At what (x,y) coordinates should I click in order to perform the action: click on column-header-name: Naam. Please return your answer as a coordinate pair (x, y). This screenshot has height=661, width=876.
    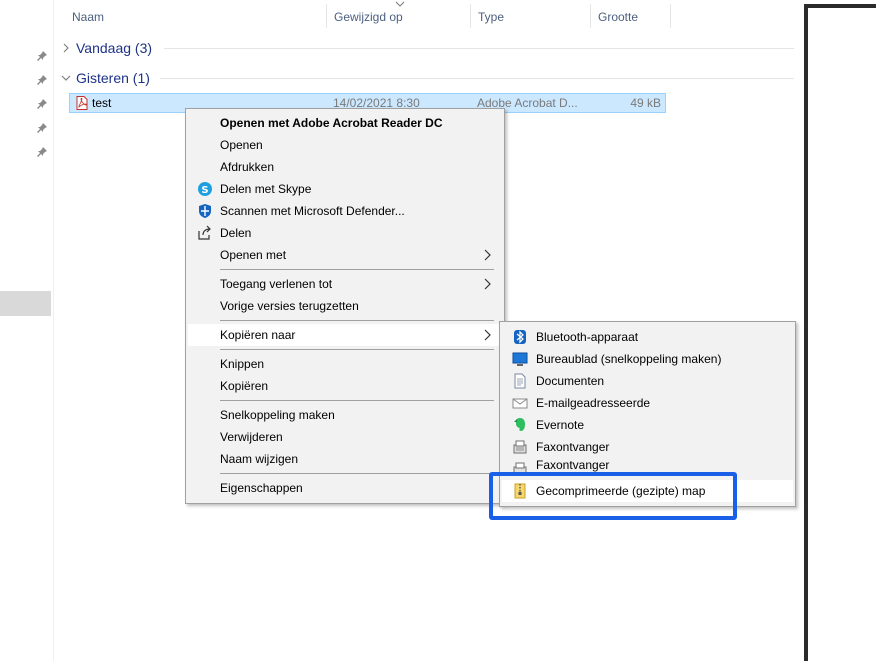
    Looking at the image, I should click on (190, 15).